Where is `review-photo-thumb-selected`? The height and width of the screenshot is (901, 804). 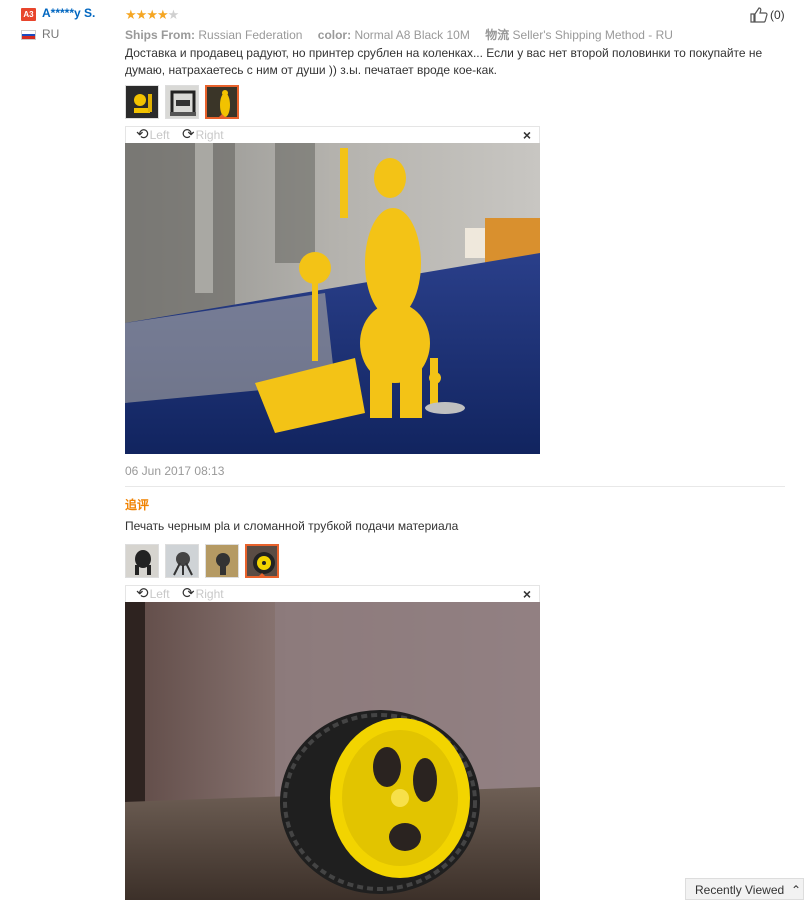
review-photo-thumb-selected is located at coordinates (222, 102).